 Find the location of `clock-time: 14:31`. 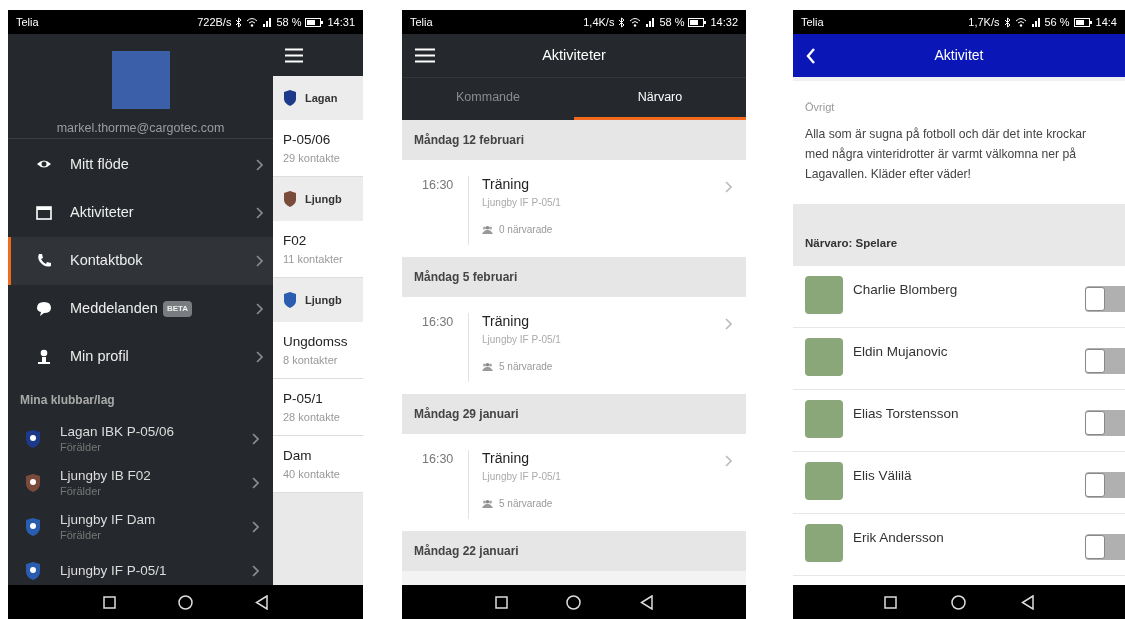

clock-time: 14:31 is located at coordinates (341, 22).